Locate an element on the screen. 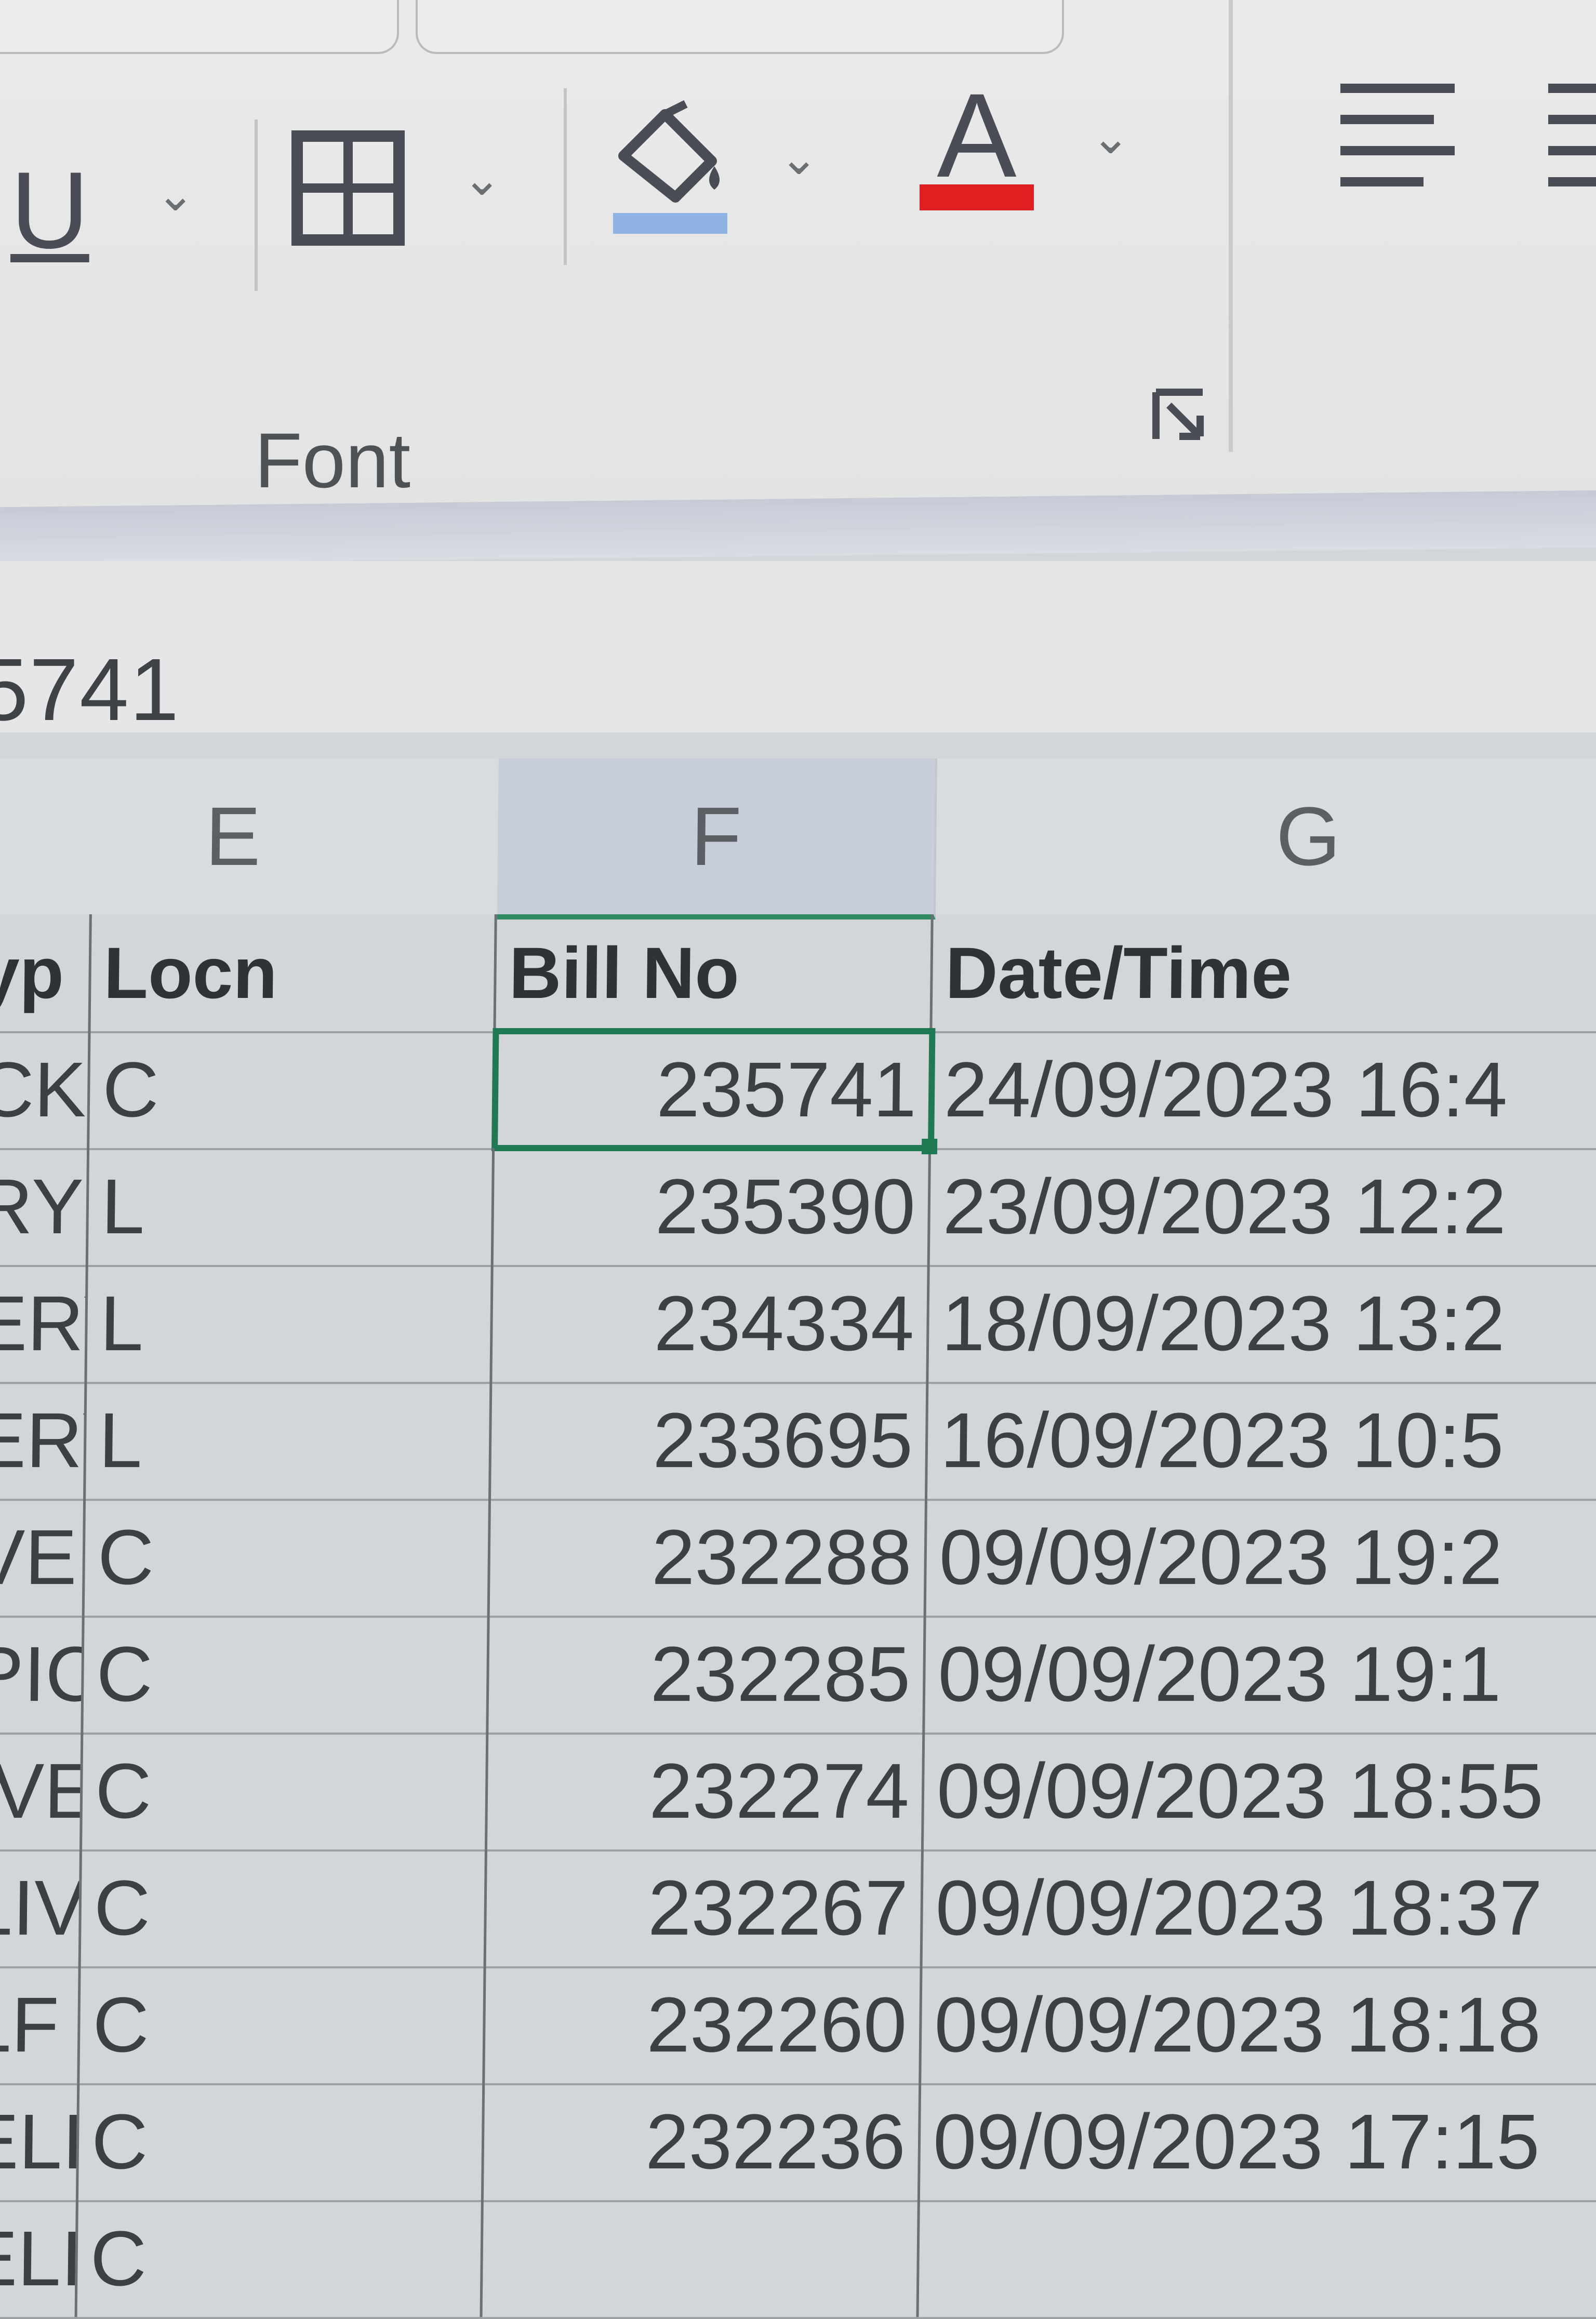  column-header-f: F is located at coordinates (717, 839).